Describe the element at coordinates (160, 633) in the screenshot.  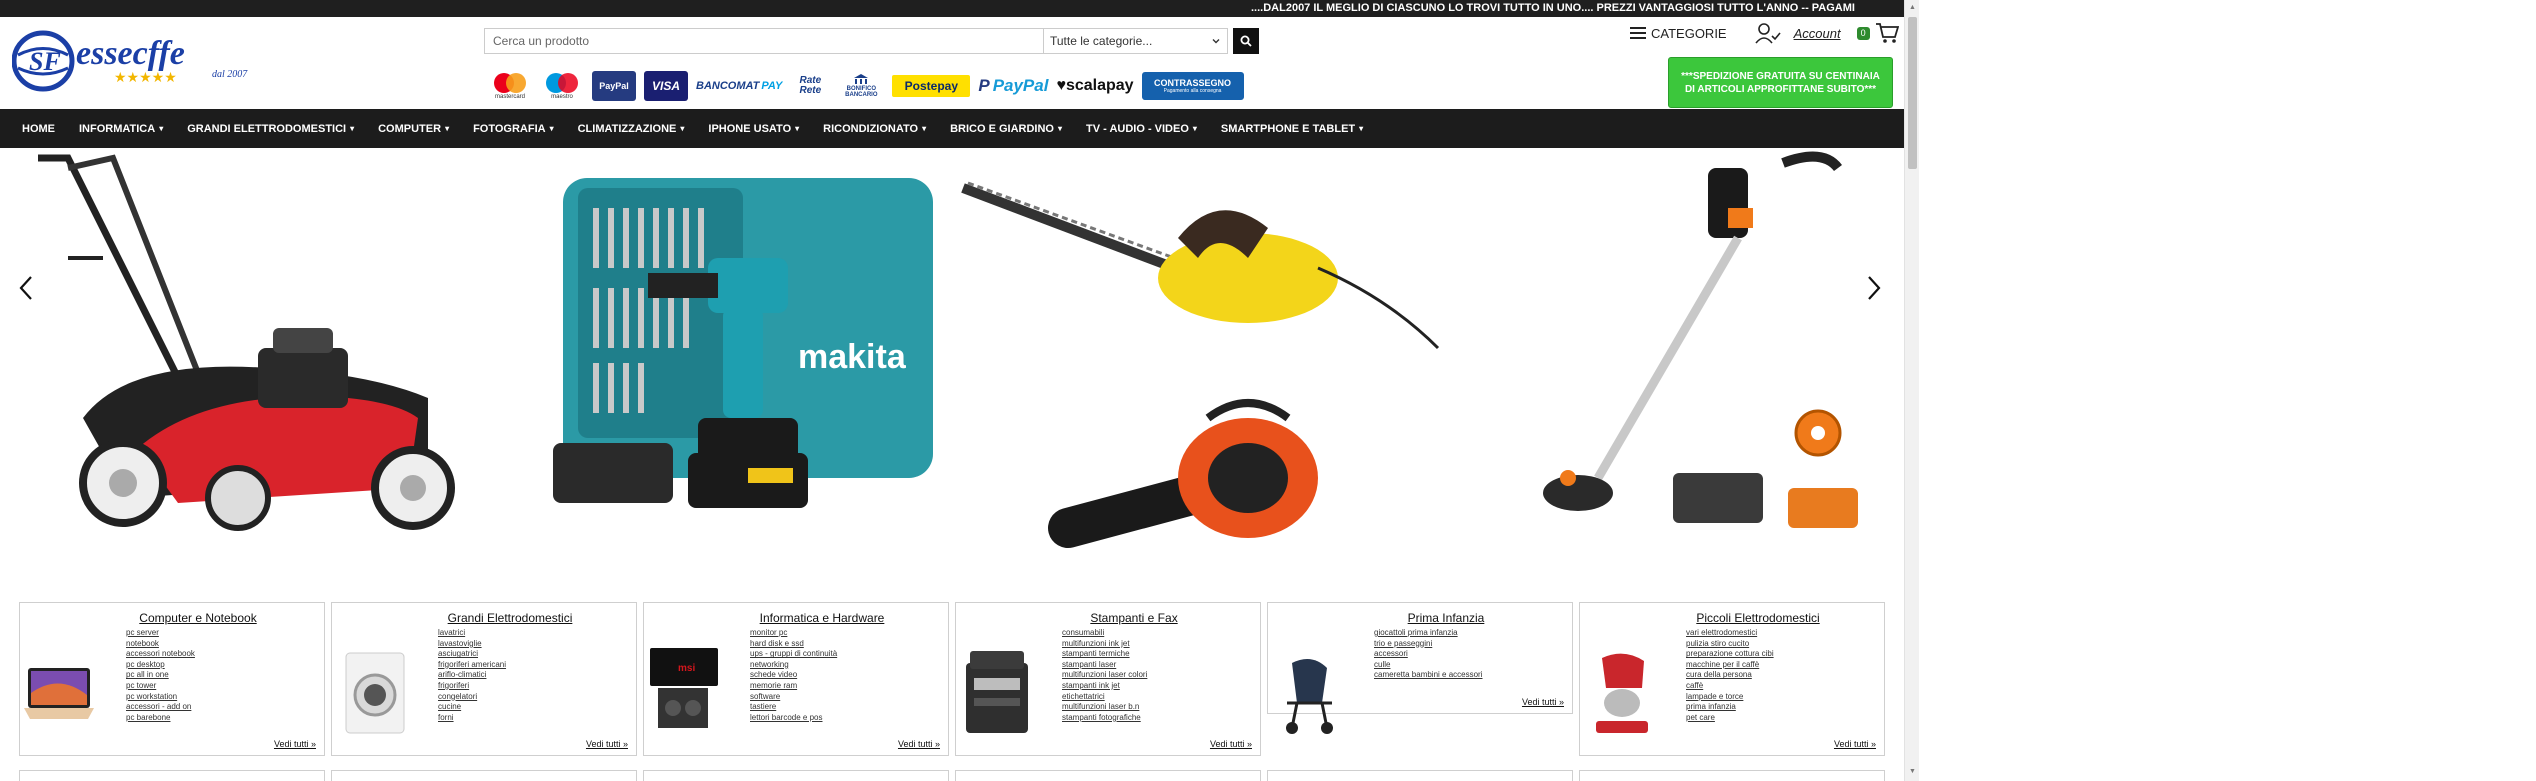
I see `subcategory-link: pc server` at that location.